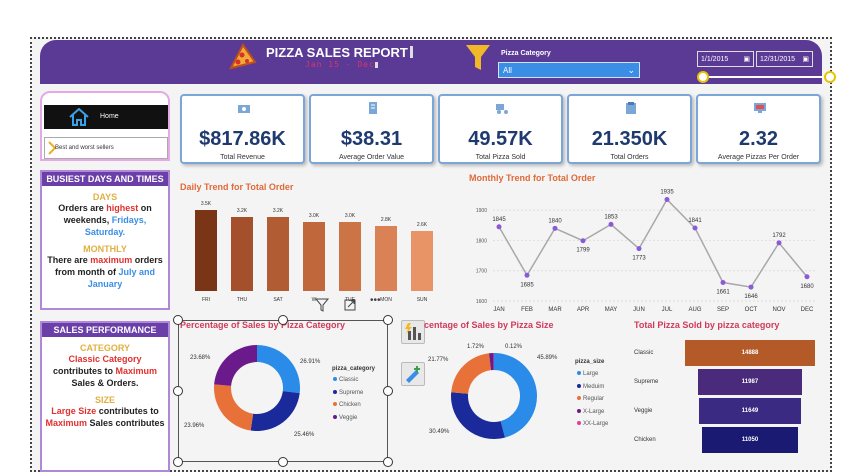  I want to click on daily-bar-category-label: FRI, so click(206, 300).